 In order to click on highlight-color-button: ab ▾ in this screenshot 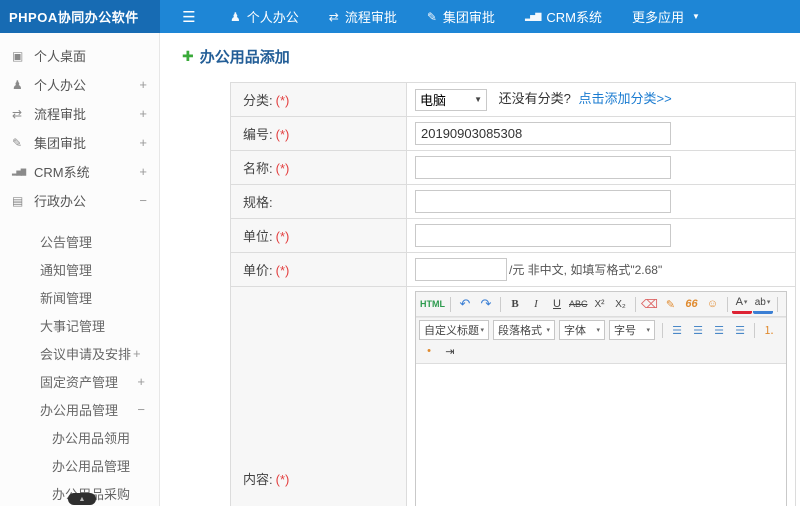, I will do `click(762, 304)`.